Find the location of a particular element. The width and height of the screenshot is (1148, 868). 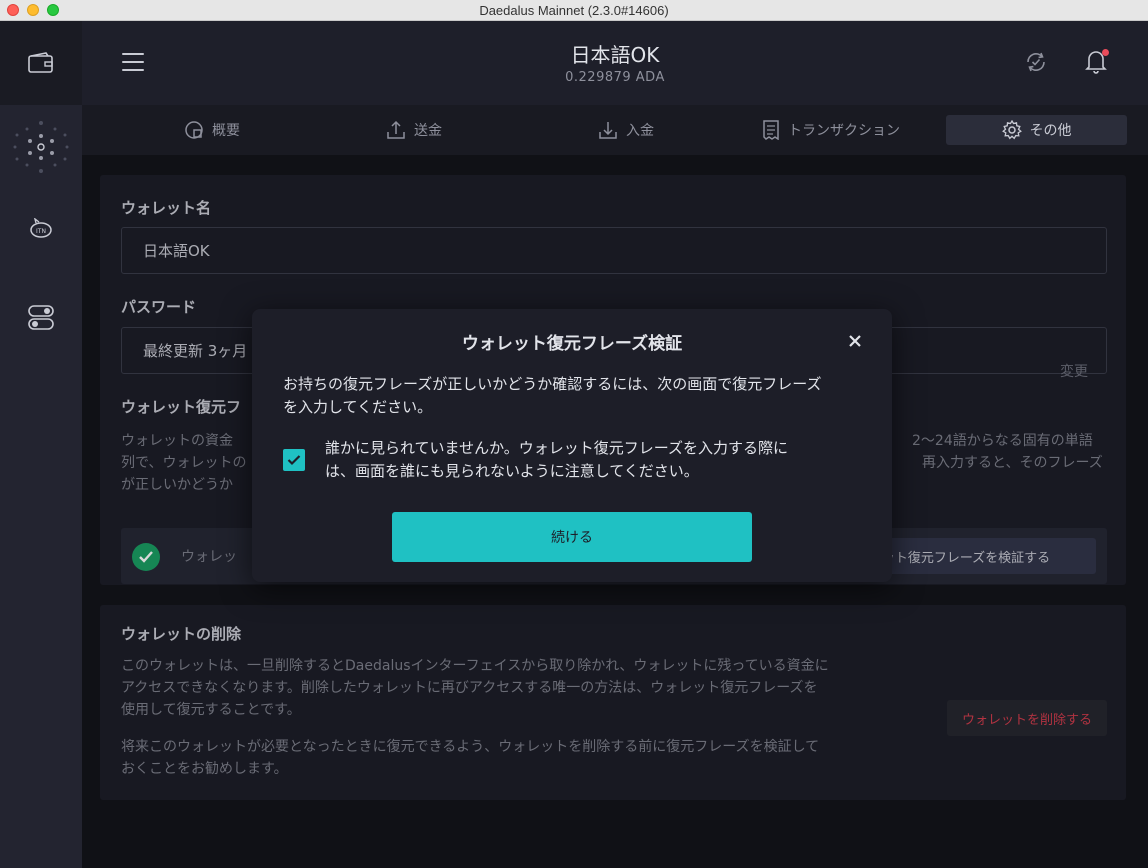

window-title: Daedalus Mainnet (2.3.0#14606) is located at coordinates (574, 10).